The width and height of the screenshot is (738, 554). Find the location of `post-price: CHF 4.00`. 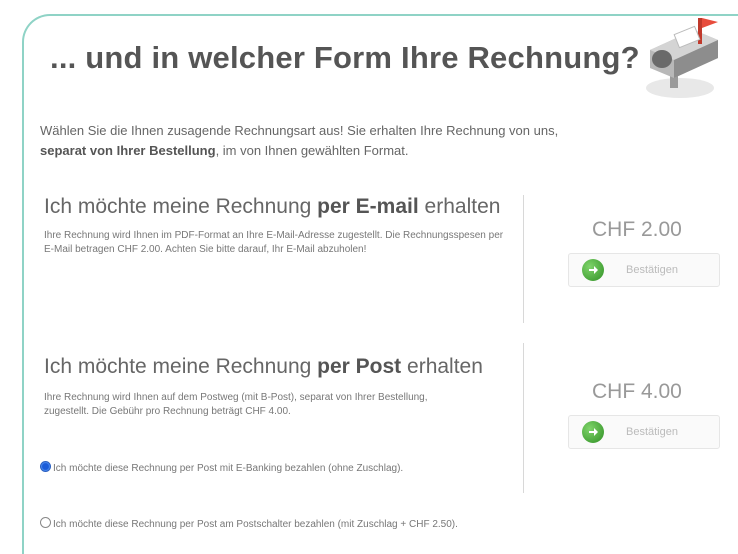

post-price: CHF 4.00 is located at coordinates (637, 391).